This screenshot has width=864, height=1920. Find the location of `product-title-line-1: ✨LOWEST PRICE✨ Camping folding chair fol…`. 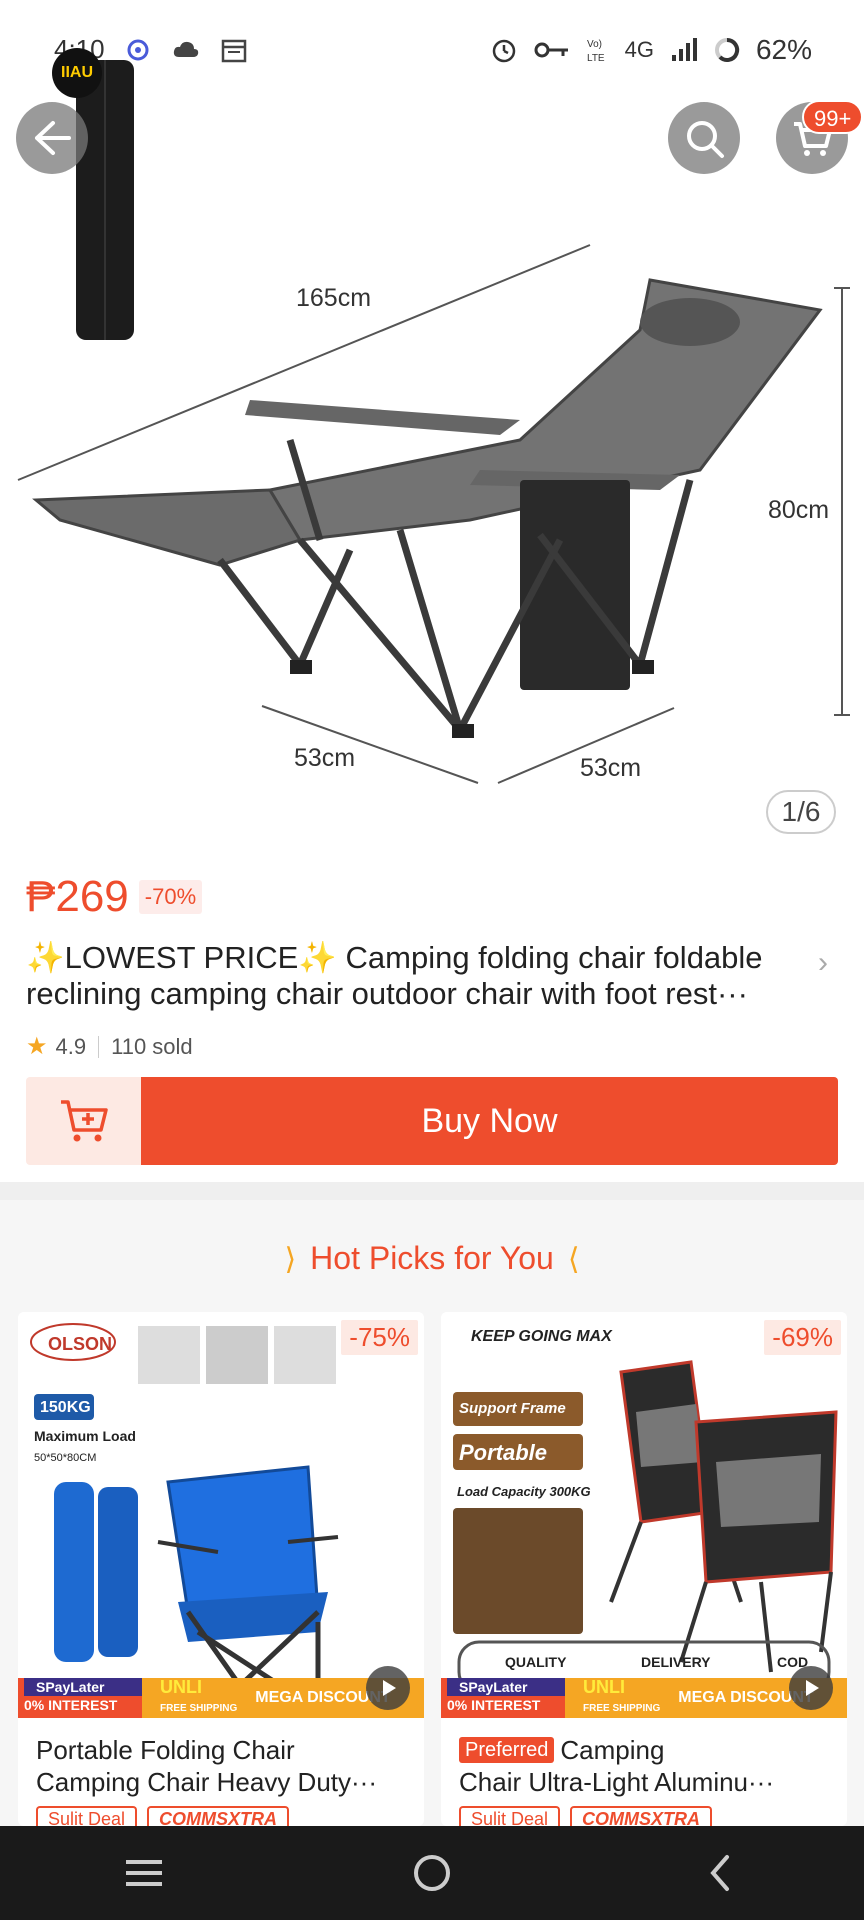

product-title-line-1: ✨LOWEST PRICE✨ Camping folding chair fol… is located at coordinates (394, 957).